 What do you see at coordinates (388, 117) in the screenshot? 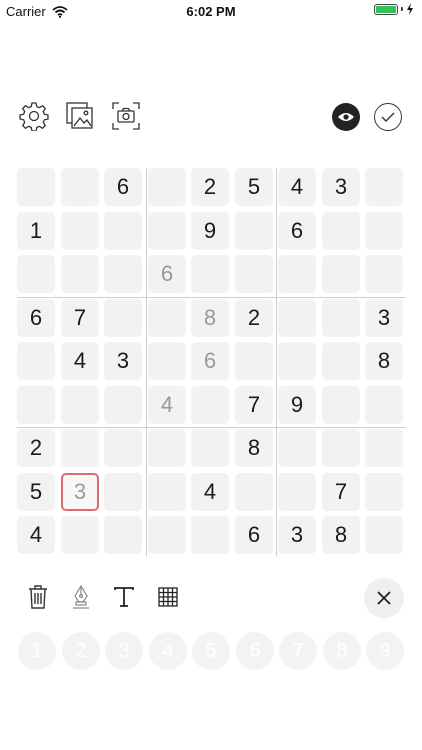
I see `check-solution-button` at bounding box center [388, 117].